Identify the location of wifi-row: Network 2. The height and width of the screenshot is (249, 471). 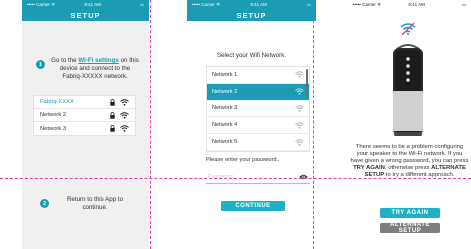
(84, 115).